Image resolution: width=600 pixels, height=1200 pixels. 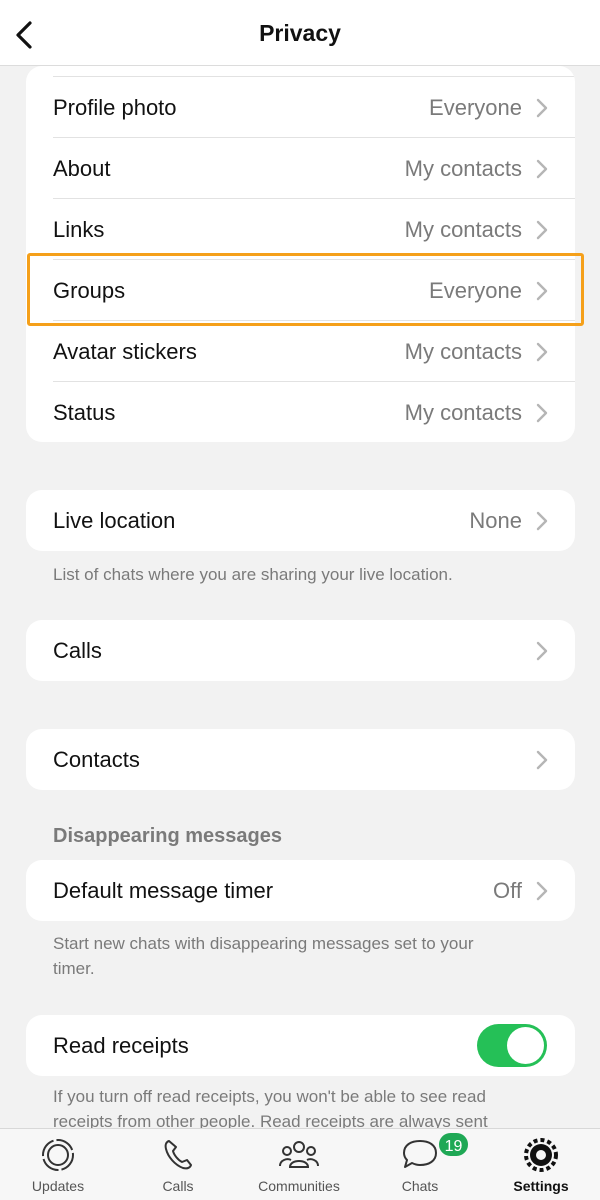 What do you see at coordinates (125, 351) in the screenshot?
I see `row-label: Avatar stickers` at bounding box center [125, 351].